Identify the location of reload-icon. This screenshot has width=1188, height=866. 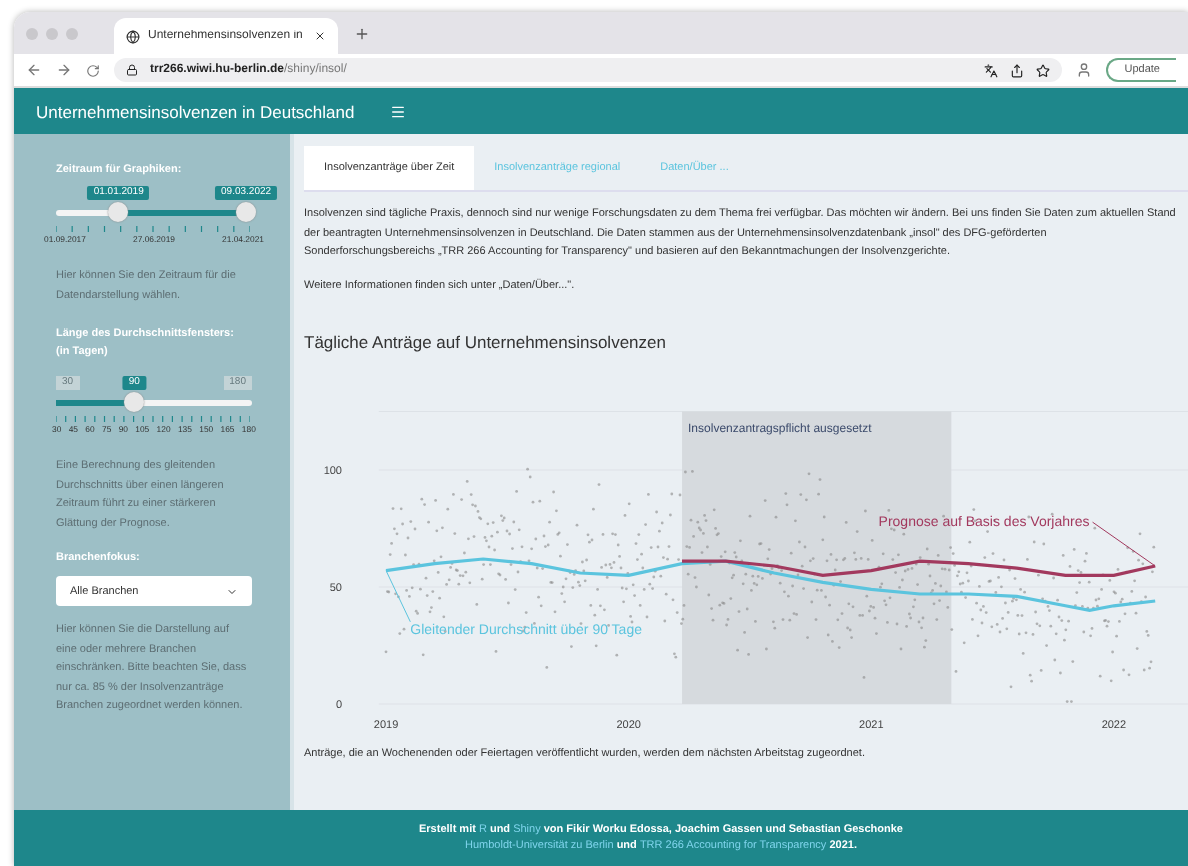
(93, 70).